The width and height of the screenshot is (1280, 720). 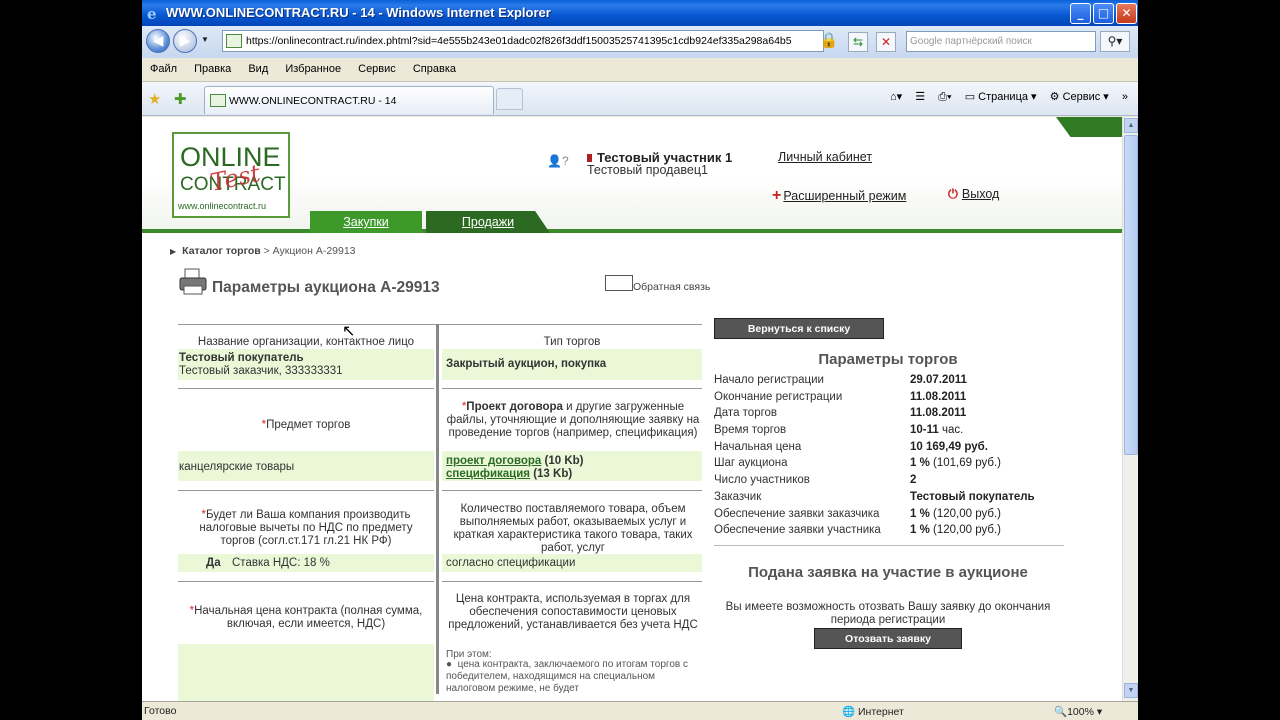 What do you see at coordinates (234, 41) in the screenshot?
I see `page-icon` at bounding box center [234, 41].